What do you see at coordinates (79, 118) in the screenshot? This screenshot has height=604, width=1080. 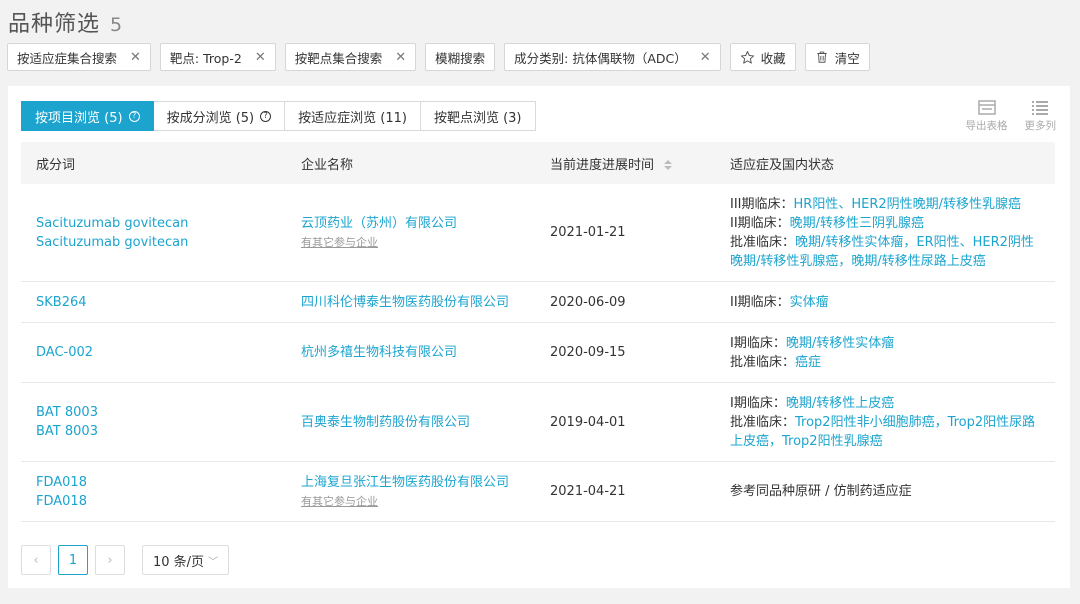 I see `tab-label: 按项目浏览 (5)` at bounding box center [79, 118].